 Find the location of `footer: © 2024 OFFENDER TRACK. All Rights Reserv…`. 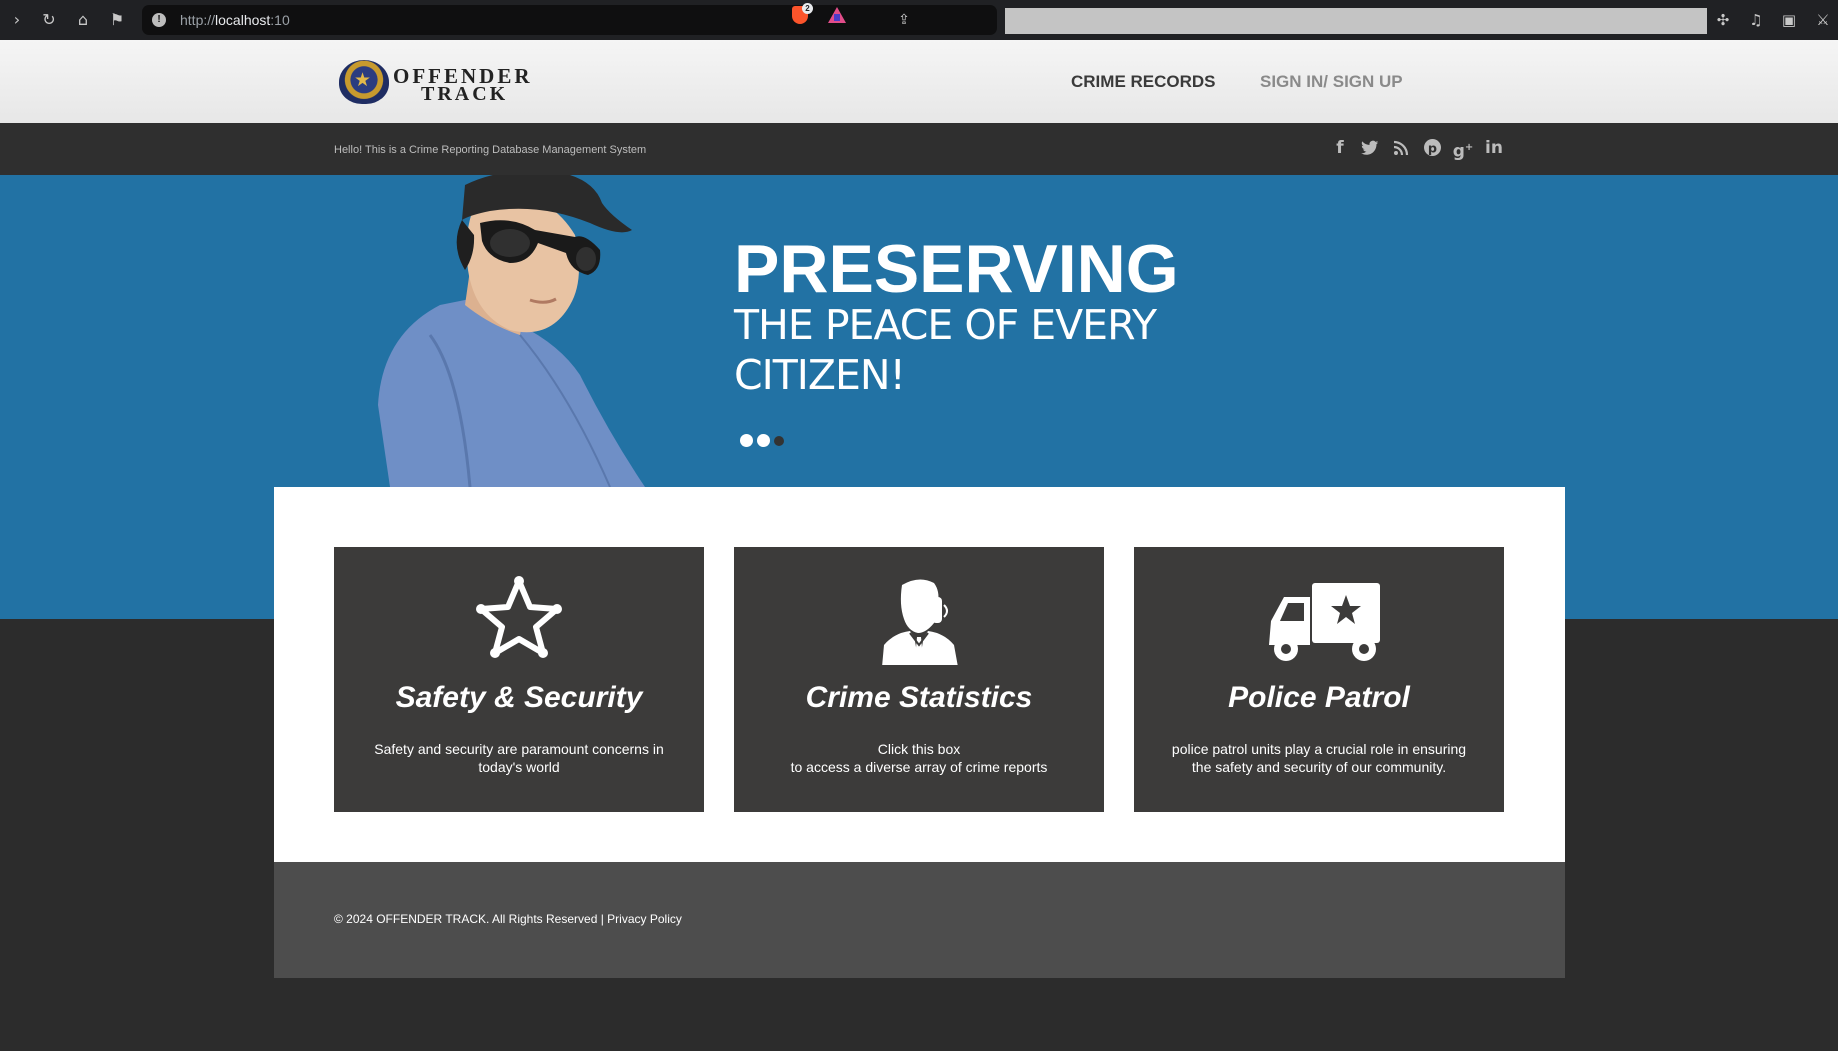

footer: © 2024 OFFENDER TRACK. All Rights Reserv… is located at coordinates (919, 920).